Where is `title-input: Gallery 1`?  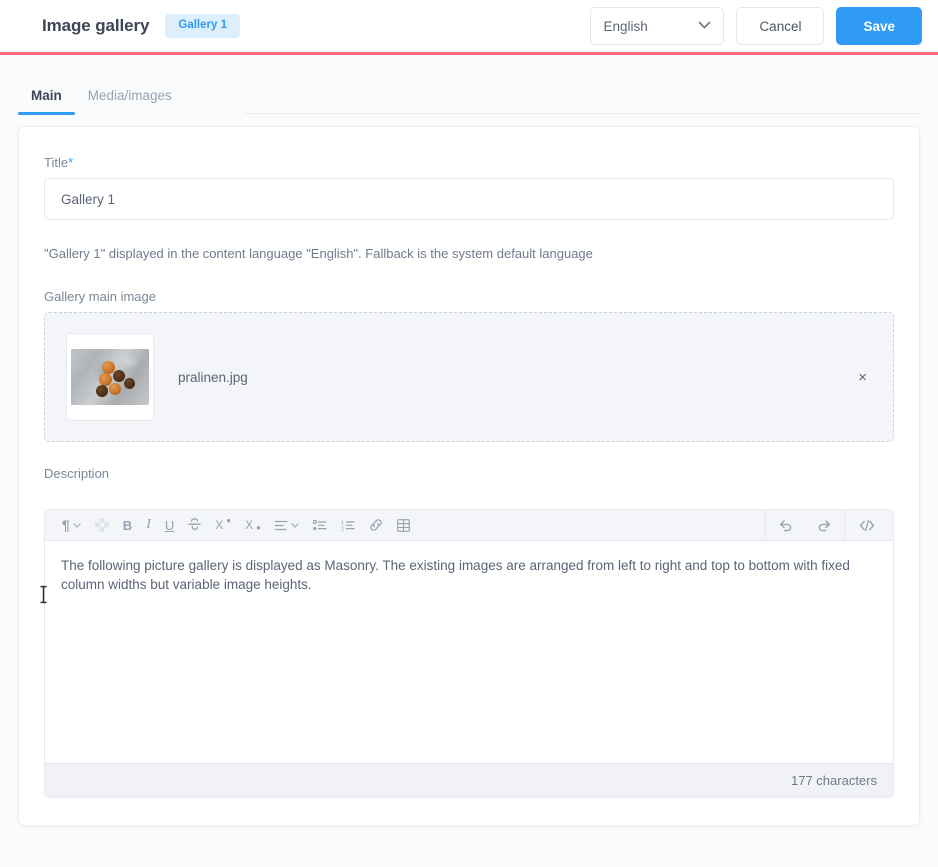
title-input: Gallery 1 is located at coordinates (469, 199).